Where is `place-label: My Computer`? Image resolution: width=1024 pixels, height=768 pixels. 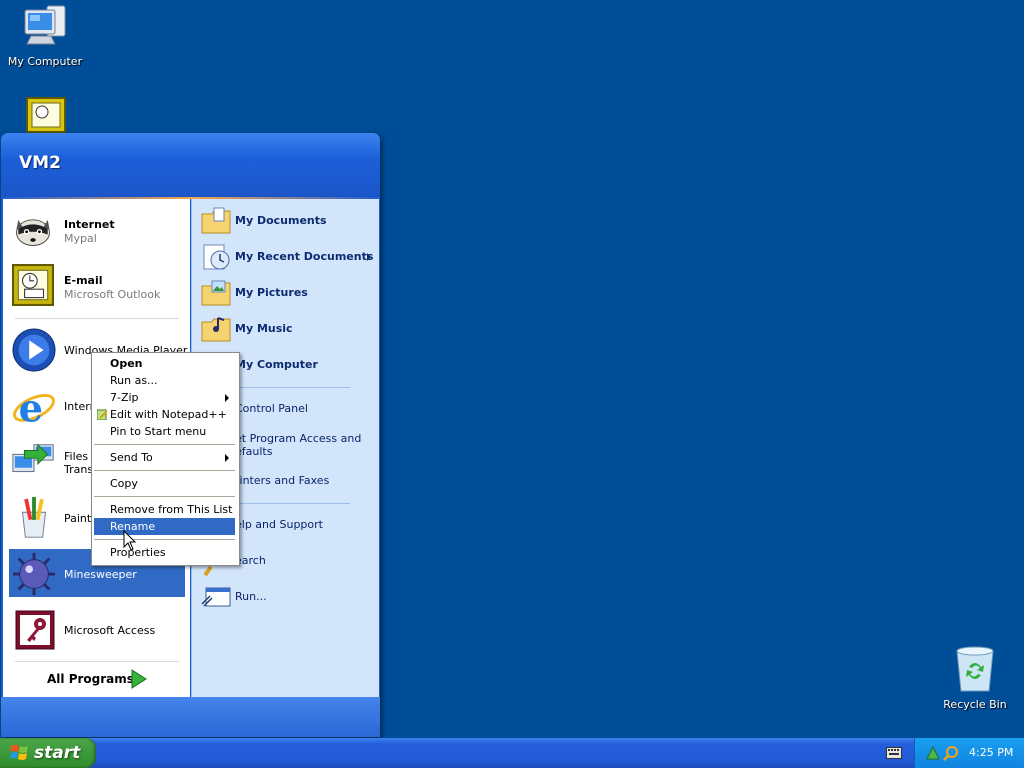
place-label: My Computer is located at coordinates (276, 364).